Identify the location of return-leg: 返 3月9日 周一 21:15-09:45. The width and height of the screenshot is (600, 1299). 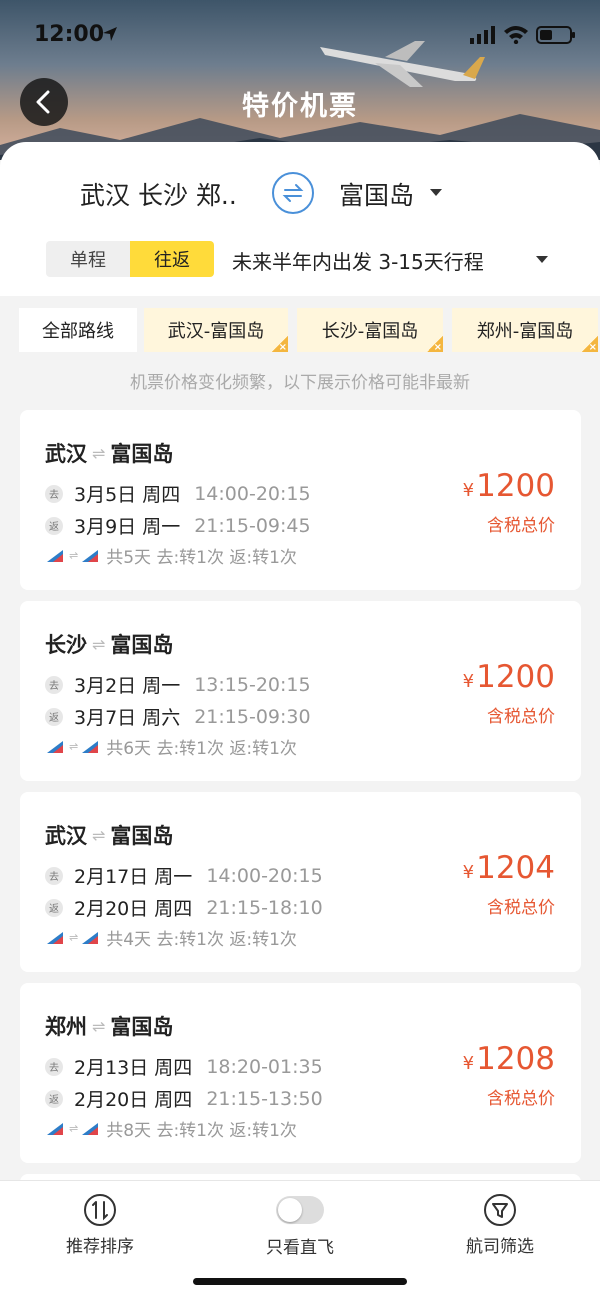
(178, 525).